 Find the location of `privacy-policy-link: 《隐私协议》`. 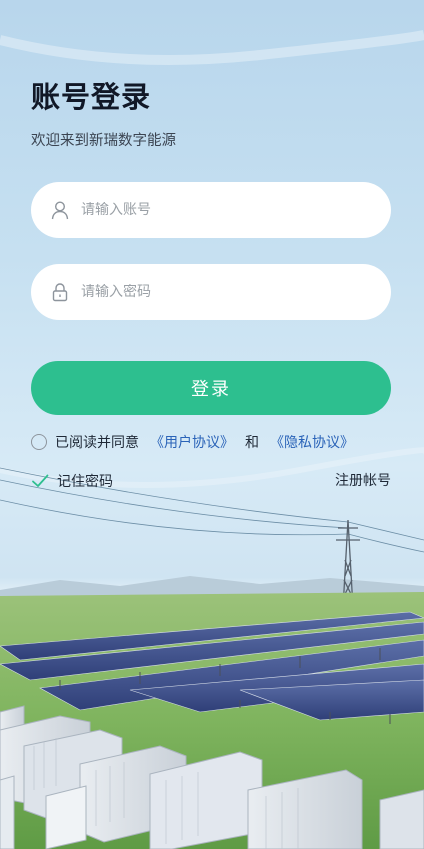

privacy-policy-link: 《隐私协议》 is located at coordinates (312, 442).